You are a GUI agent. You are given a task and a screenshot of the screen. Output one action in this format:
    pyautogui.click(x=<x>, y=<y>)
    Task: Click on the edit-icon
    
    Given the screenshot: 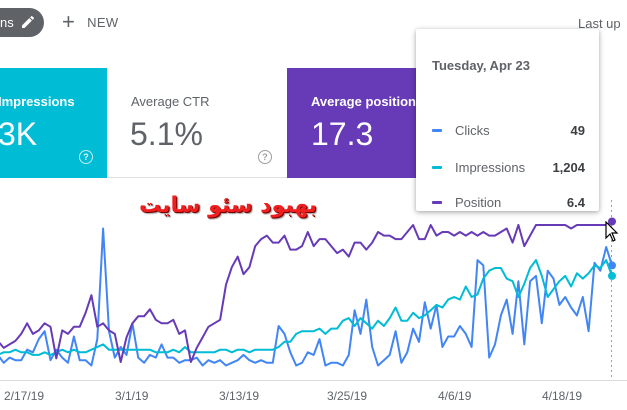 What is the action you would take?
    pyautogui.click(x=28, y=23)
    